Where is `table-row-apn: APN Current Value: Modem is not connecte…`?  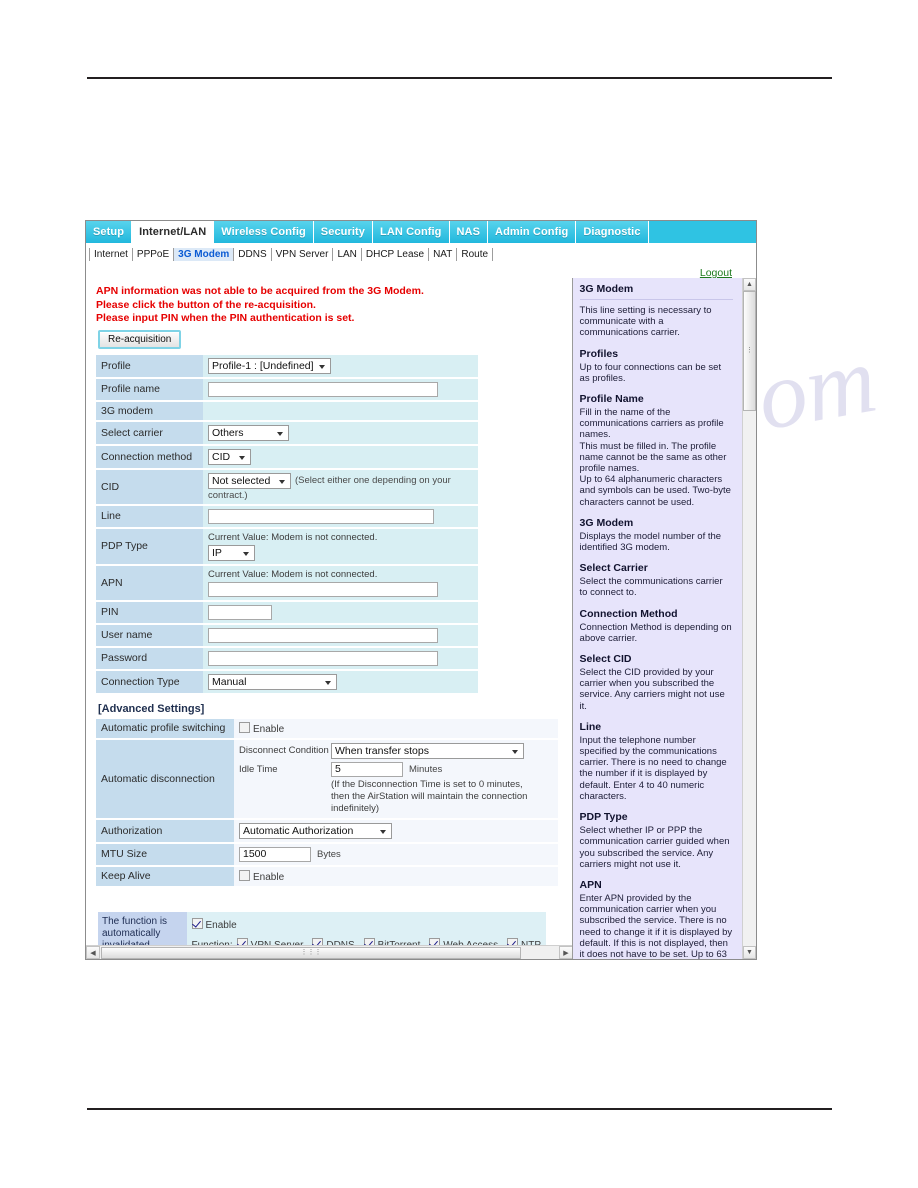 table-row-apn: APN Current Value: Modem is not connecte… is located at coordinates (287, 583).